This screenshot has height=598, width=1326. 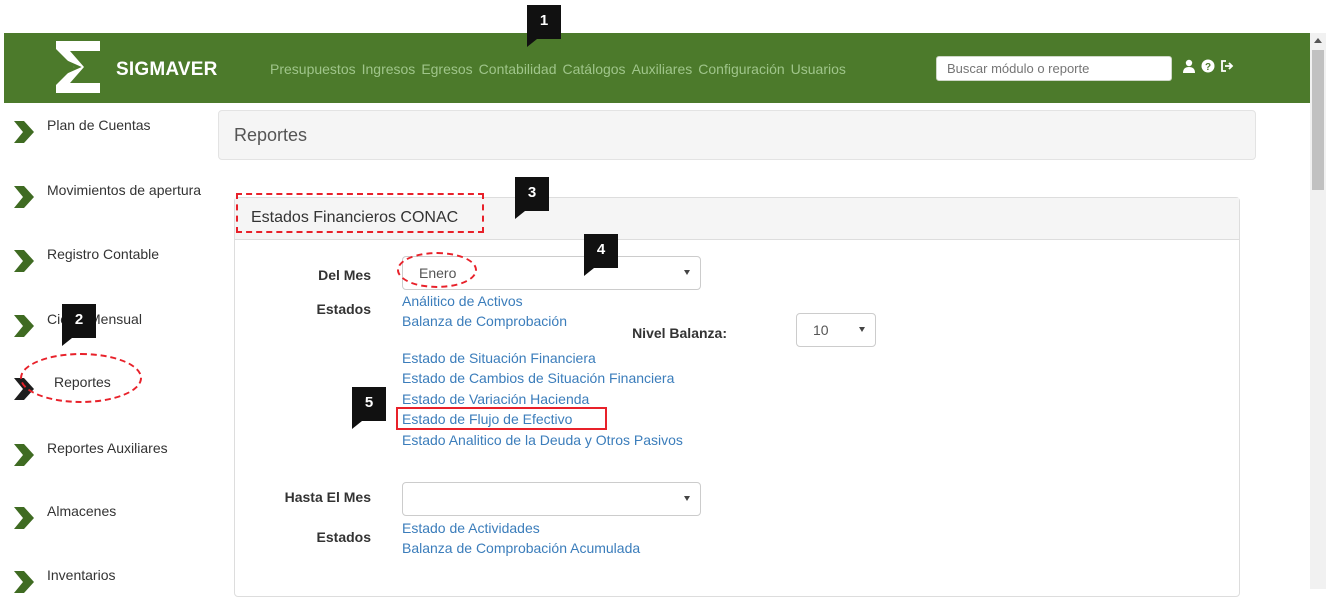 What do you see at coordinates (542, 358) in the screenshot?
I see `link-situacion-financiera: Estado de Situación Financiera` at bounding box center [542, 358].